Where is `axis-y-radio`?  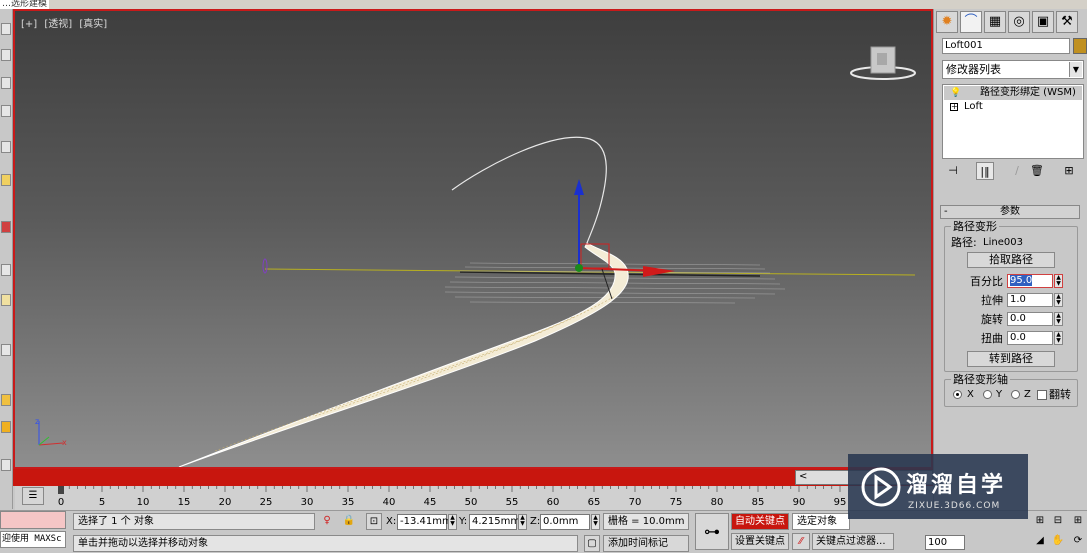
axis-y-radio is located at coordinates (987, 394).